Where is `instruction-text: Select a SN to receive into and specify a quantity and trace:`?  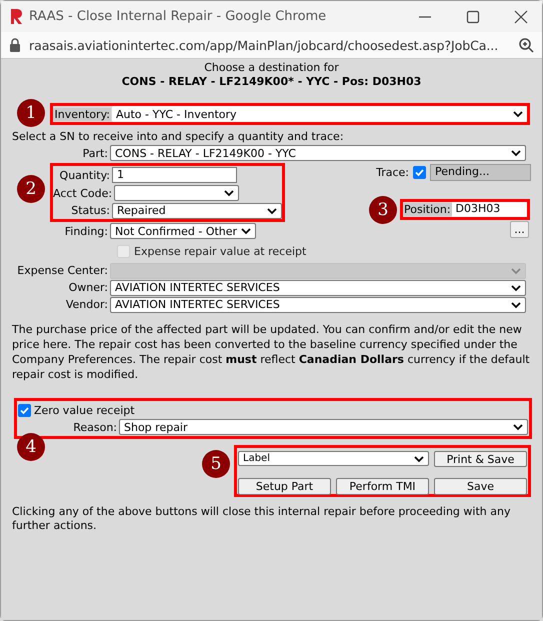
instruction-text: Select a SN to receive into and specify a quantity and trace: is located at coordinates (178, 136).